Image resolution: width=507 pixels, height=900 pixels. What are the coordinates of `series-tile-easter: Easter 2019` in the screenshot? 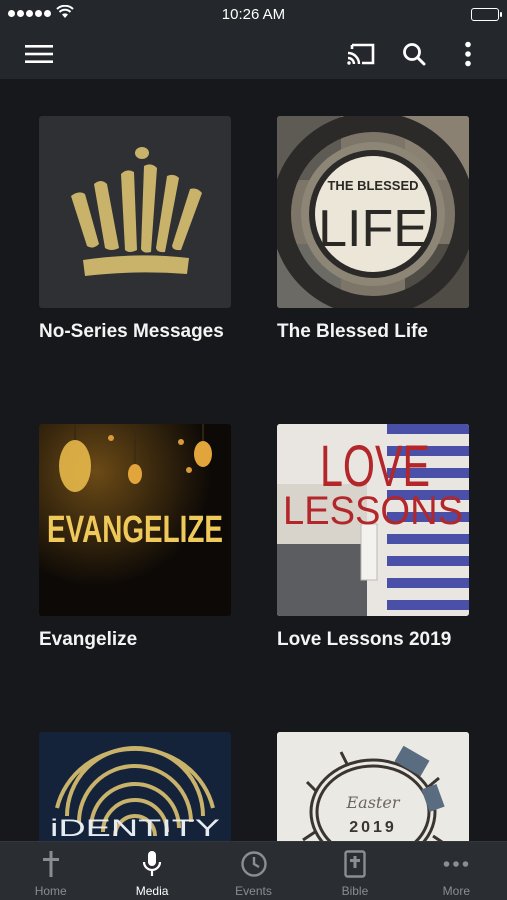 It's located at (373, 786).